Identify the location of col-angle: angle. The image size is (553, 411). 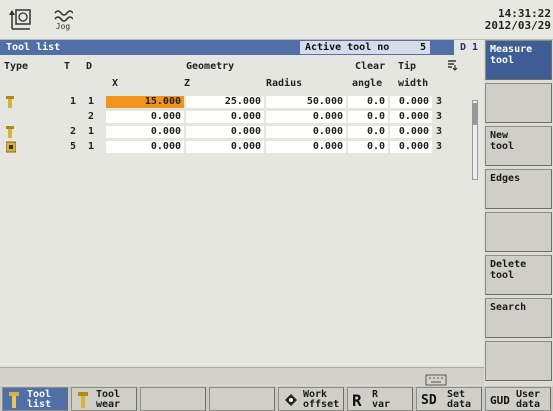
(367, 83).